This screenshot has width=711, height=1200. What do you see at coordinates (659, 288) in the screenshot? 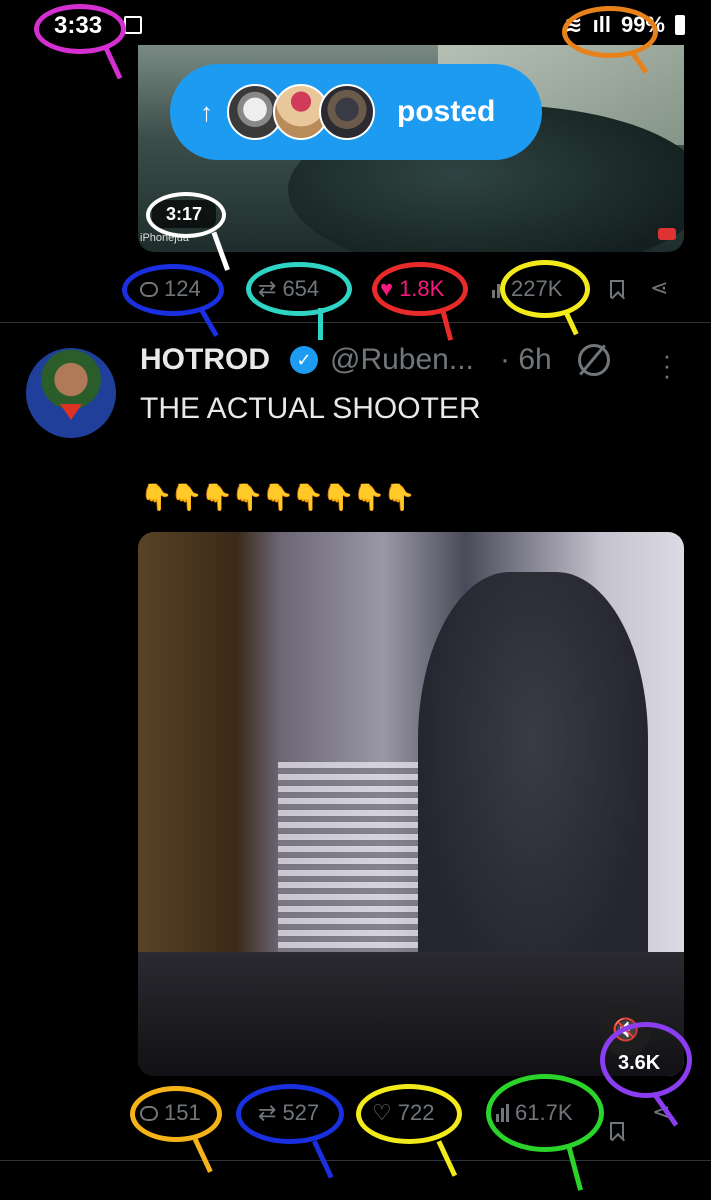
I see `share-icon: ⋖` at bounding box center [659, 288].